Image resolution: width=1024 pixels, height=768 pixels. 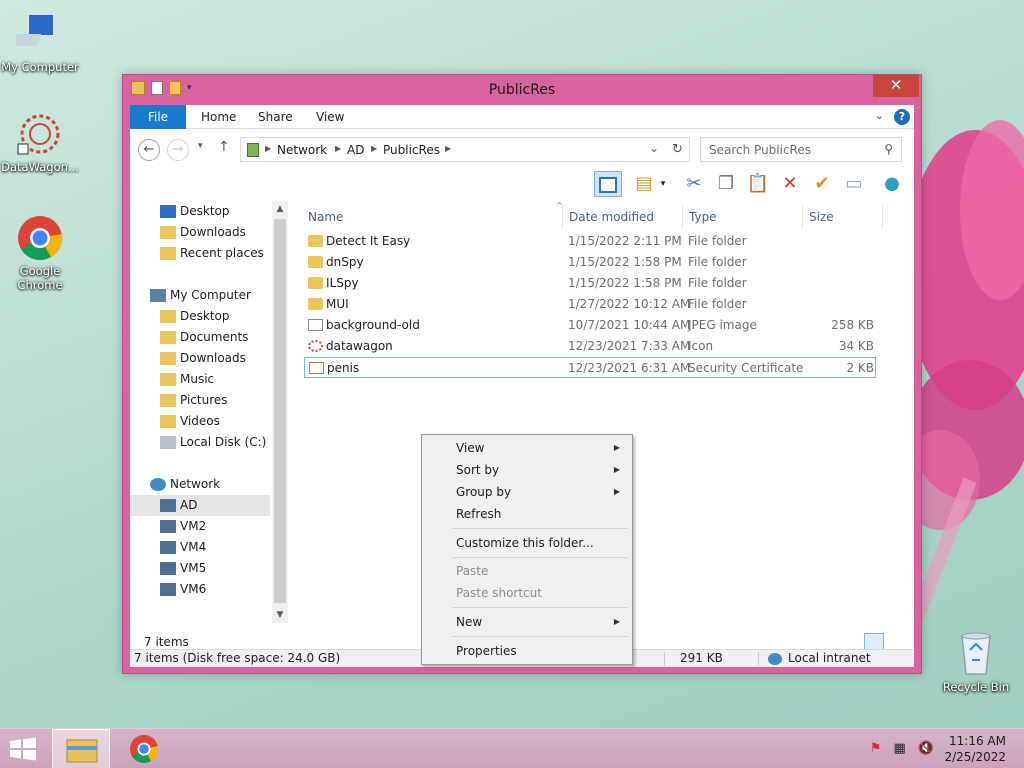 What do you see at coordinates (590, 346) in the screenshot?
I see `table-row: datawagon 12/23/2021 7:33 AM Icon 34 KB` at bounding box center [590, 346].